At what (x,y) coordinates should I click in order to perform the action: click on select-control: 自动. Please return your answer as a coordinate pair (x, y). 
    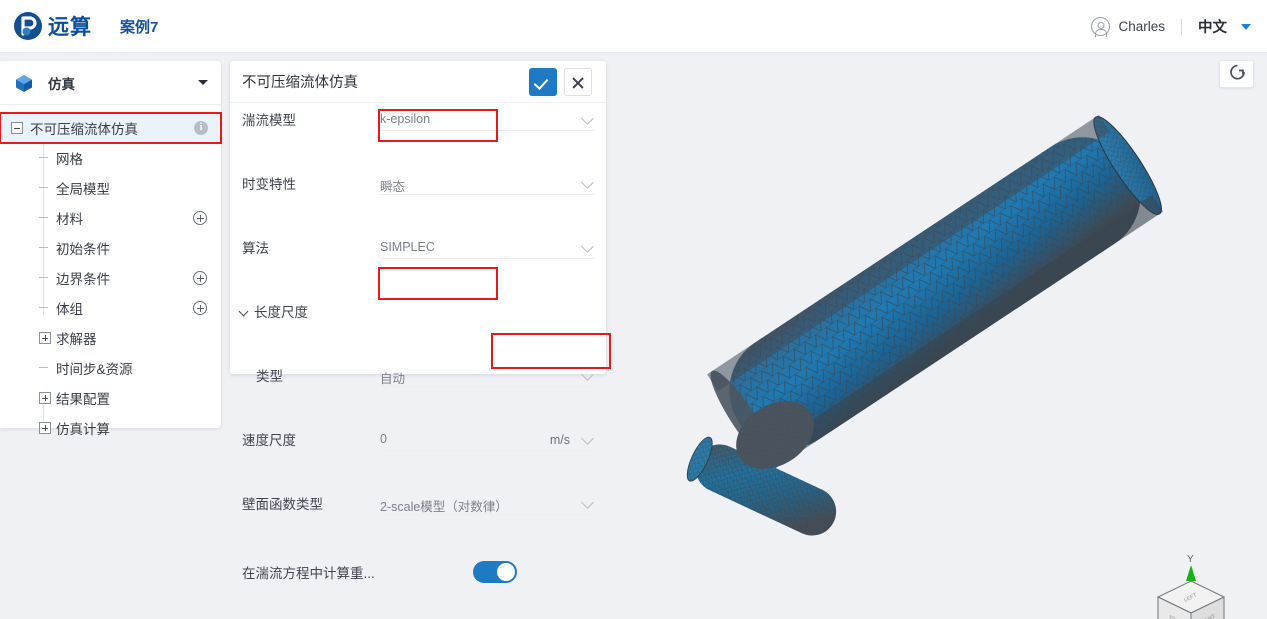
    Looking at the image, I should click on (487, 375).